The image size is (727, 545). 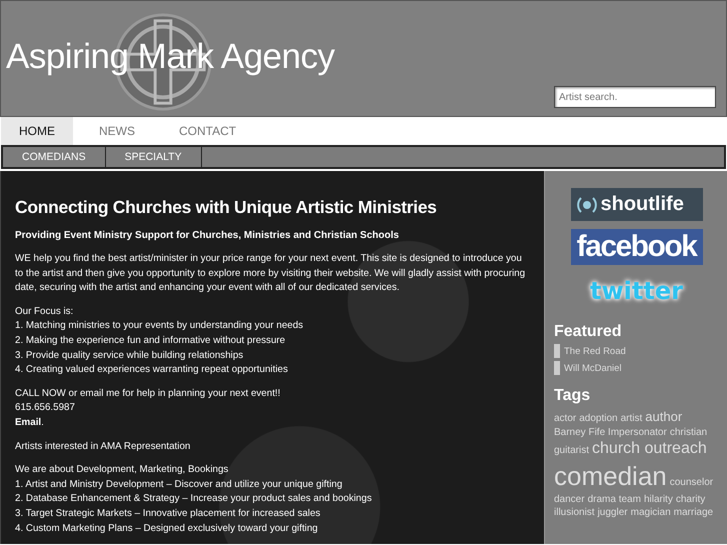 I want to click on tag-link: church outreach, so click(x=649, y=449).